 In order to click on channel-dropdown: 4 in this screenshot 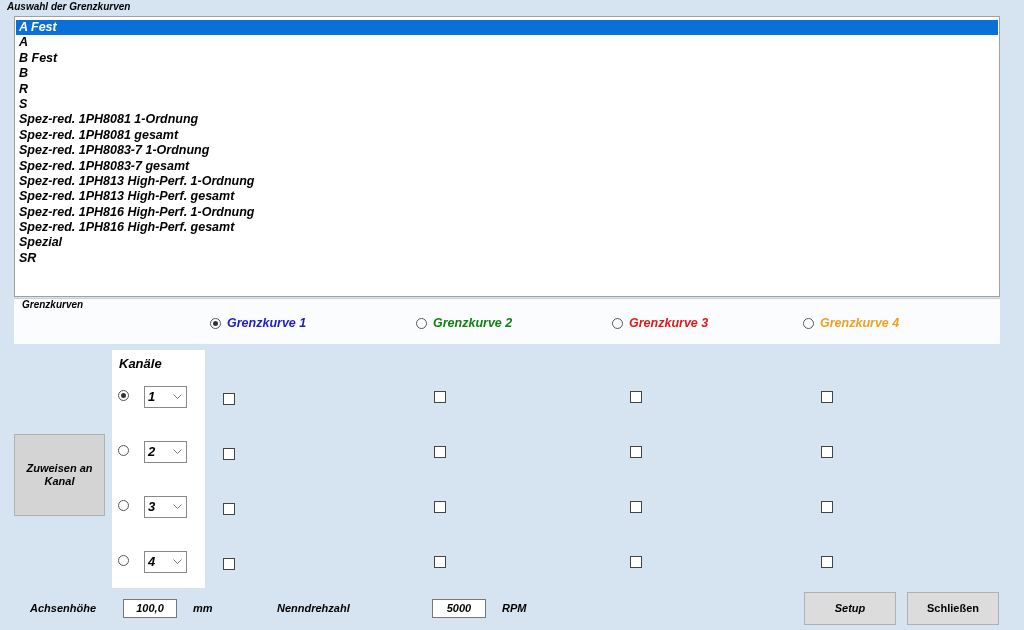, I will do `click(165, 561)`.